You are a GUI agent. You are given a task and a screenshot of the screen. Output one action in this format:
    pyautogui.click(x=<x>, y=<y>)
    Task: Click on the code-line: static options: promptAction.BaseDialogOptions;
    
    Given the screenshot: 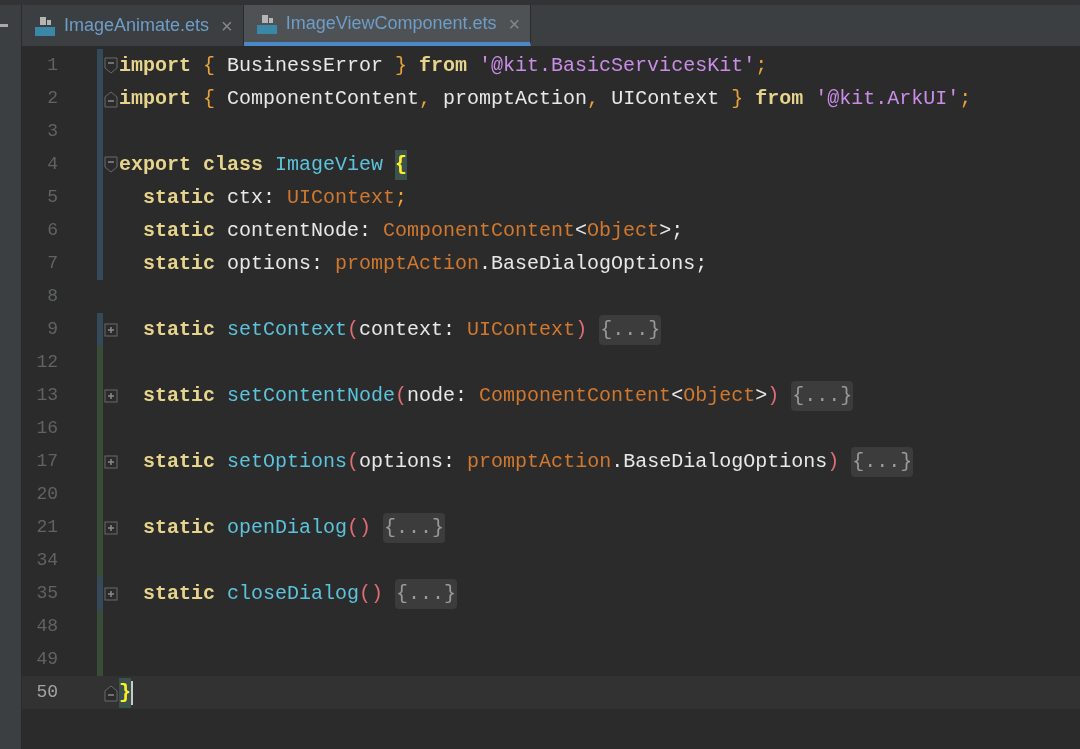 What is the action you would take?
    pyautogui.click(x=425, y=263)
    